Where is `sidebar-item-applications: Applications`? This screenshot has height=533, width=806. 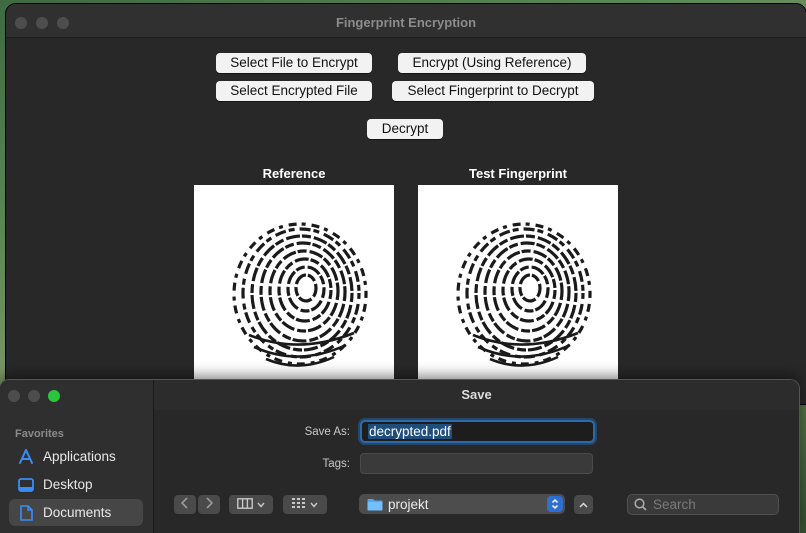
sidebar-item-applications: Applications is located at coordinates (76, 456).